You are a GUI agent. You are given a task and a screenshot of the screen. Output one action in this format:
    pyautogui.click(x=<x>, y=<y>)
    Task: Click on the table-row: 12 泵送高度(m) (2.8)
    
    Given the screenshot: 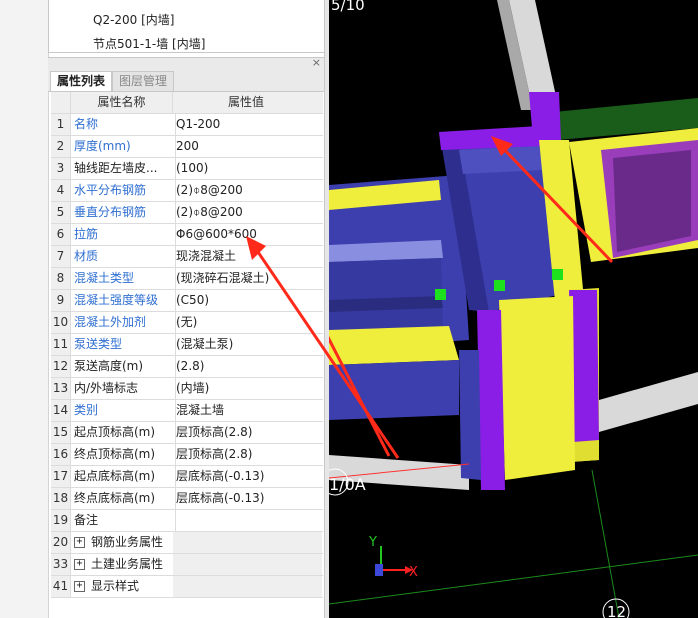 What is the action you would take?
    pyautogui.click(x=187, y=367)
    